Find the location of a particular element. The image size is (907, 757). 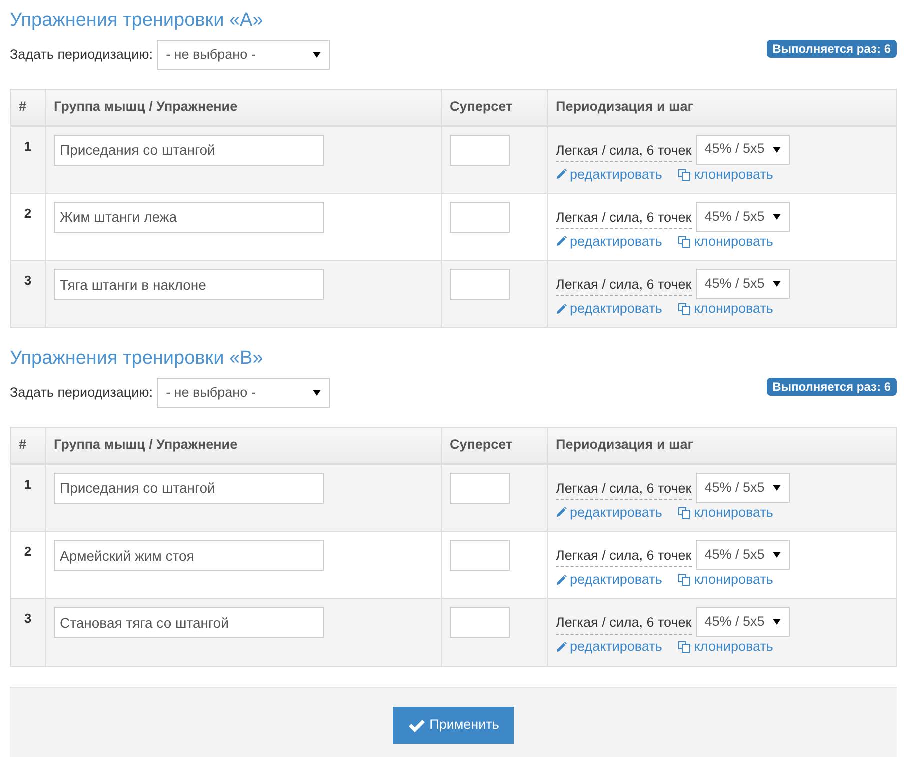

exercise-input: Армейский жим стоя is located at coordinates (189, 555).